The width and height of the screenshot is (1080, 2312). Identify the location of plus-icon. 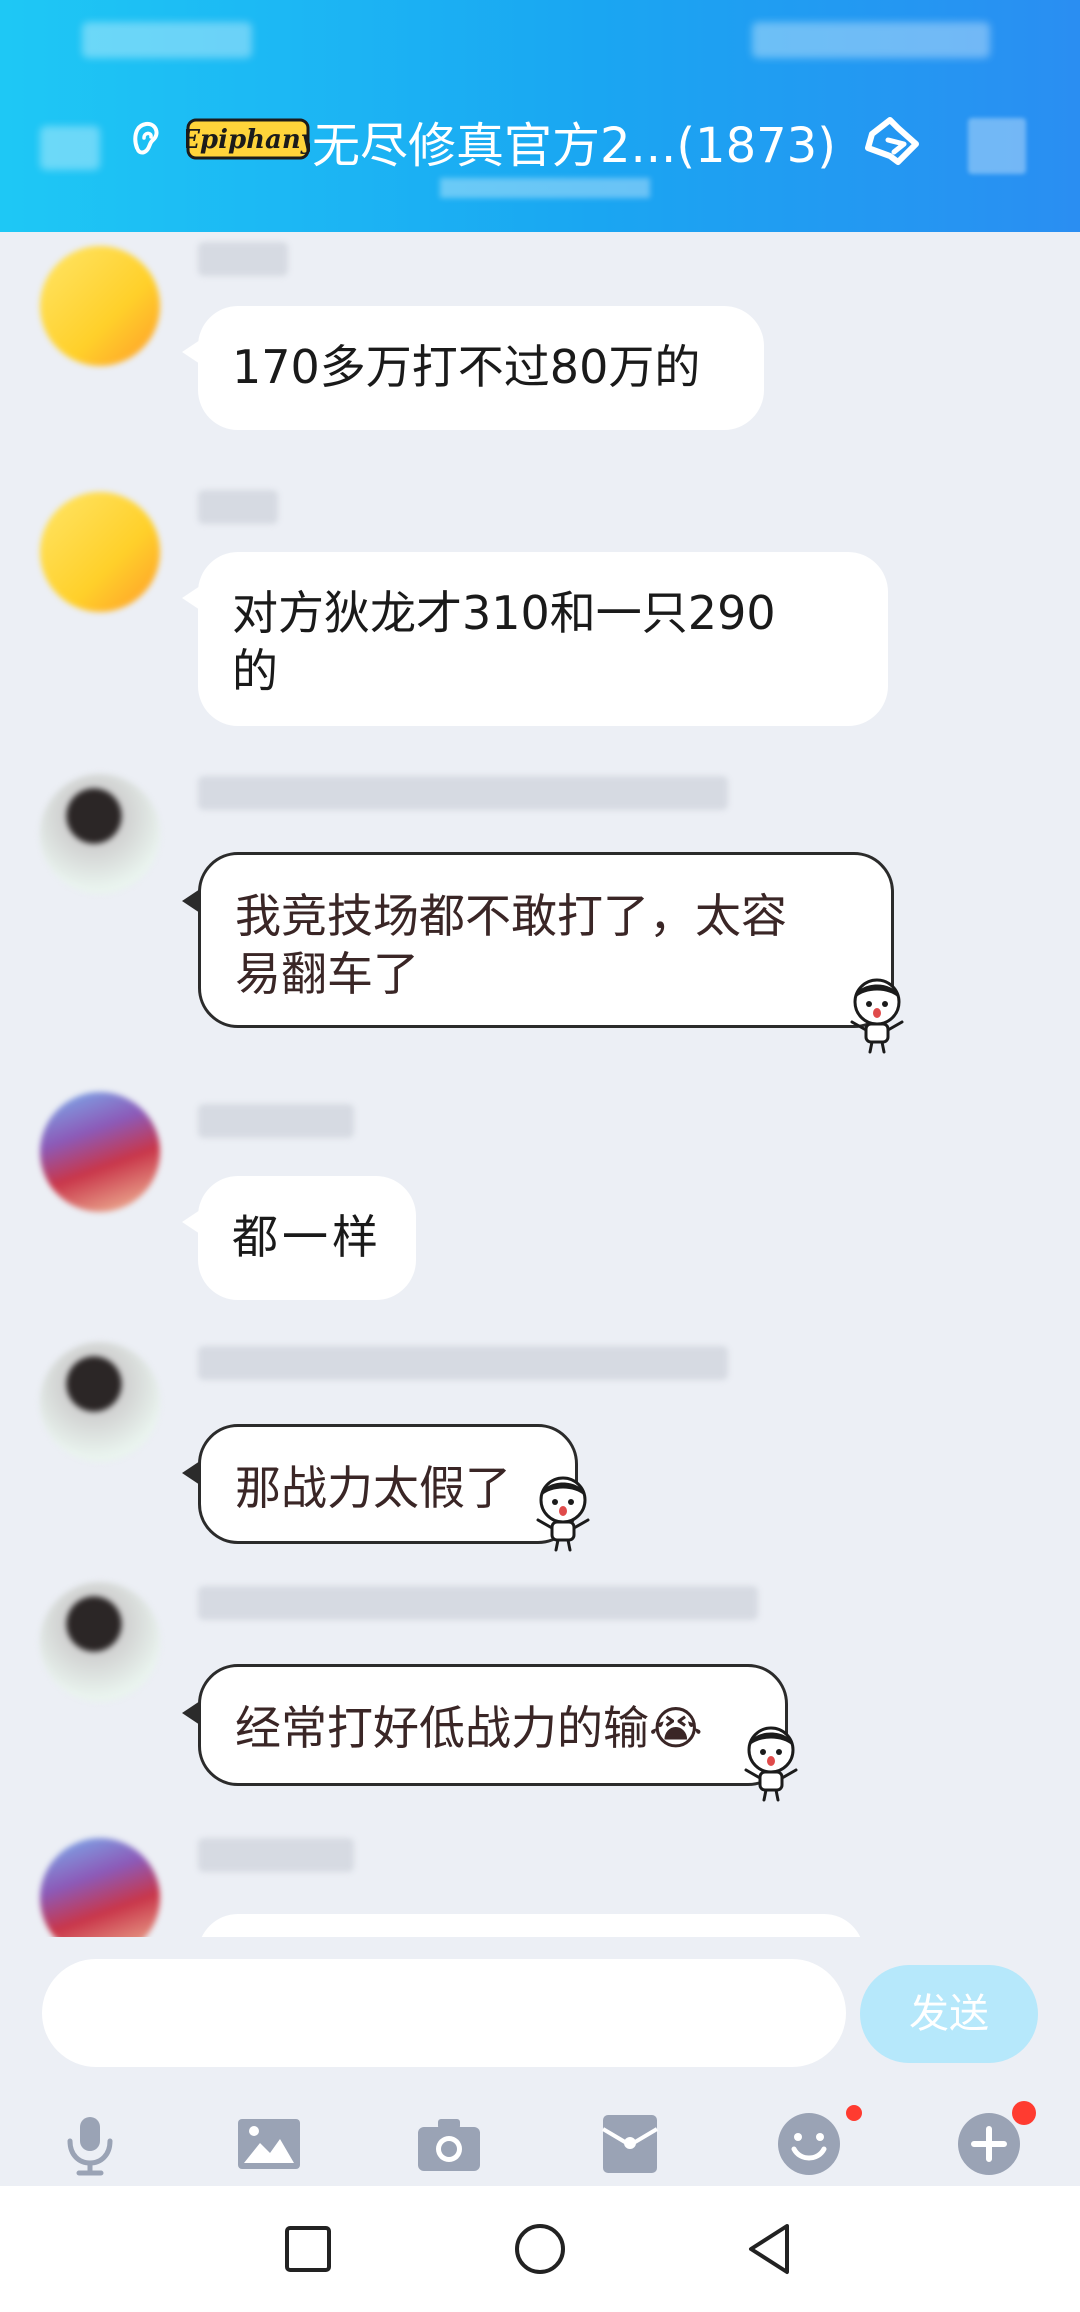
(989, 2144).